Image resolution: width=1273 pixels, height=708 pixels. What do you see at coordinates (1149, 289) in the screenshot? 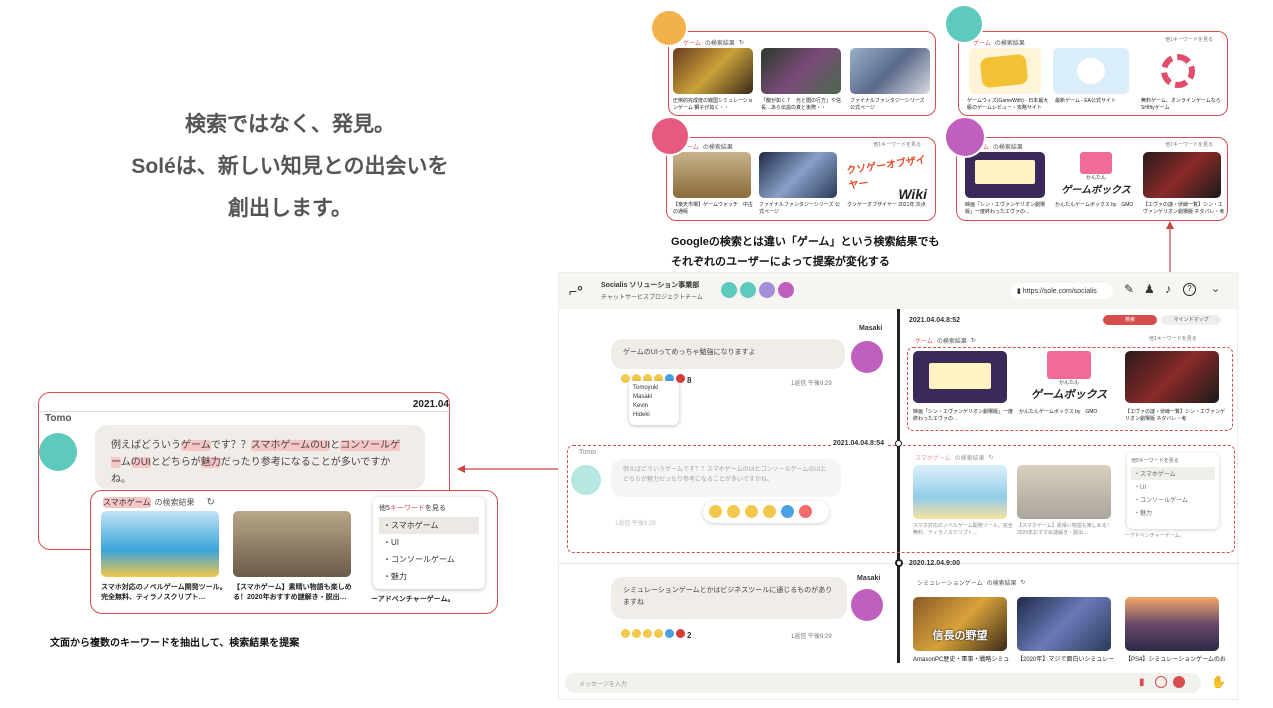
I see `add-user-icon: ♟` at bounding box center [1149, 289].